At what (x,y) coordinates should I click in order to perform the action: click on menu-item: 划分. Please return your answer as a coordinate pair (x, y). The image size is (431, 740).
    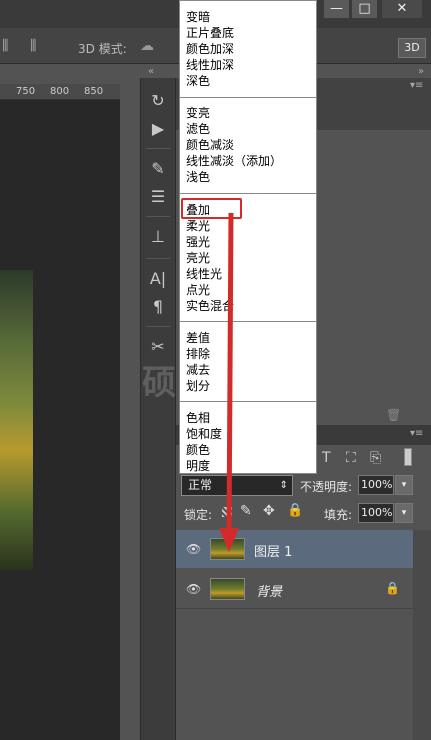
    Looking at the image, I should click on (198, 386).